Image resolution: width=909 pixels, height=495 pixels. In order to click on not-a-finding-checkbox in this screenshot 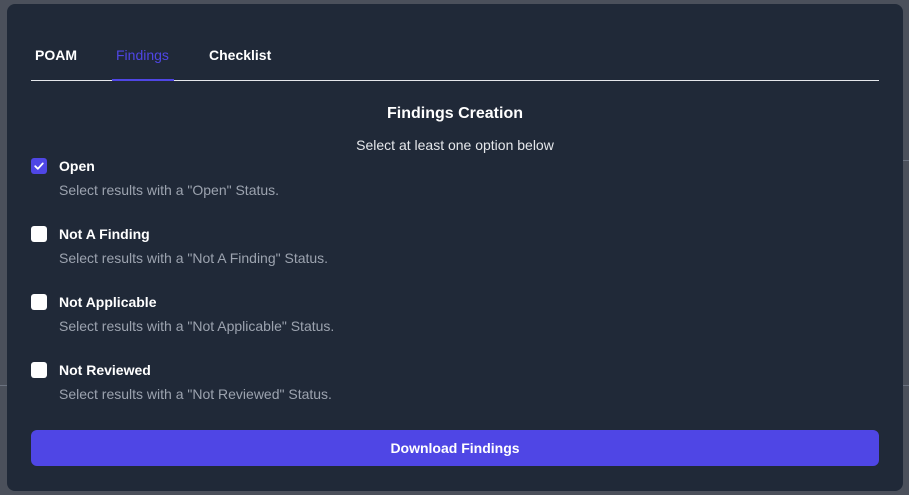, I will do `click(39, 234)`.